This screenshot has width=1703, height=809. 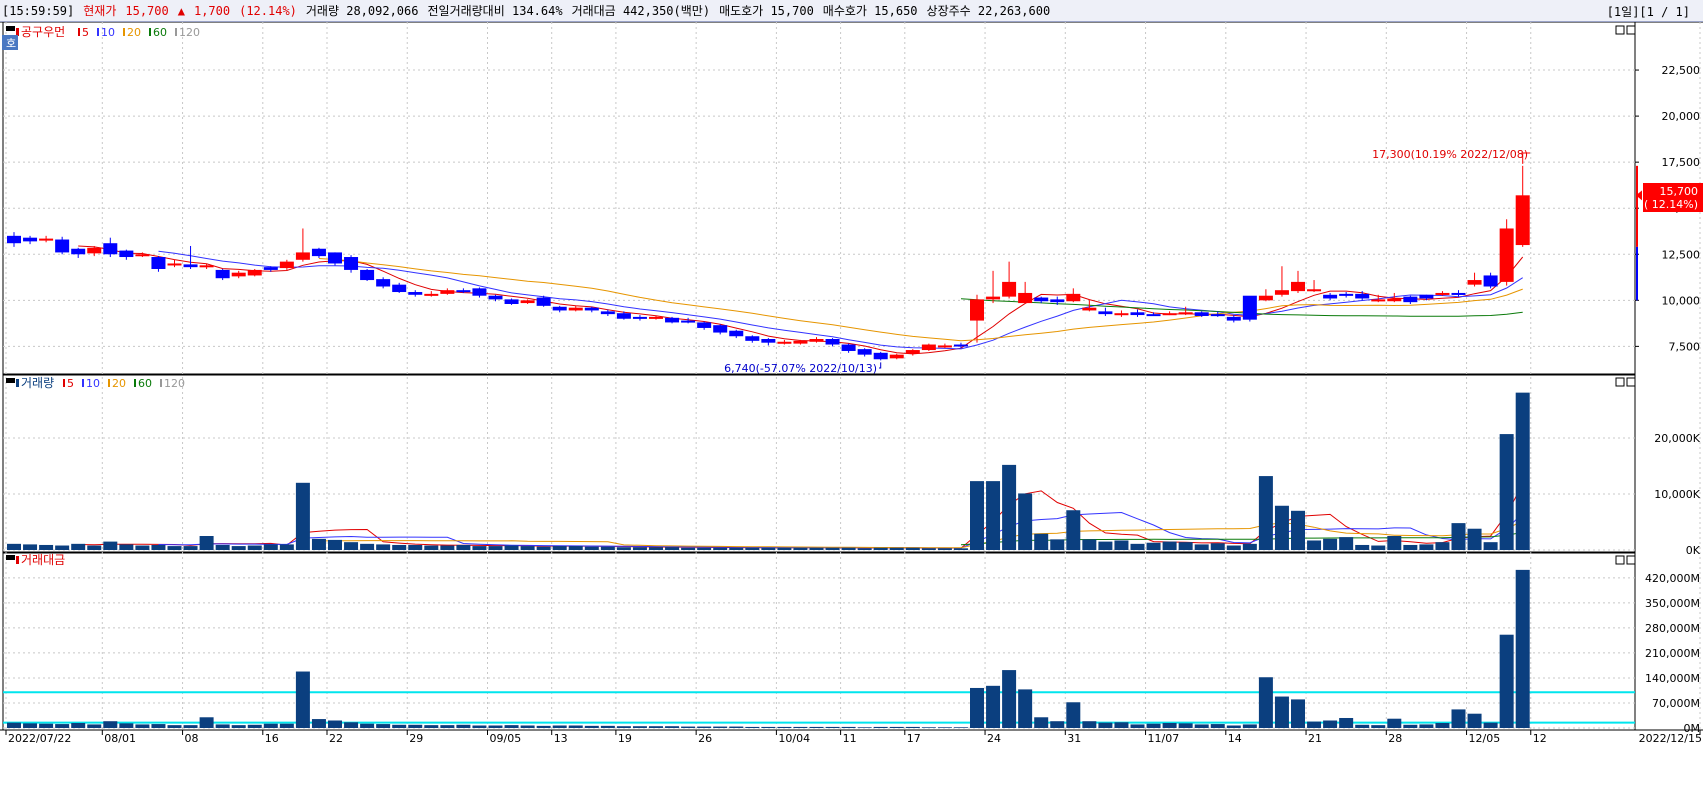 I want to click on volume-axis-label: 0K, so click(x=1693, y=550).